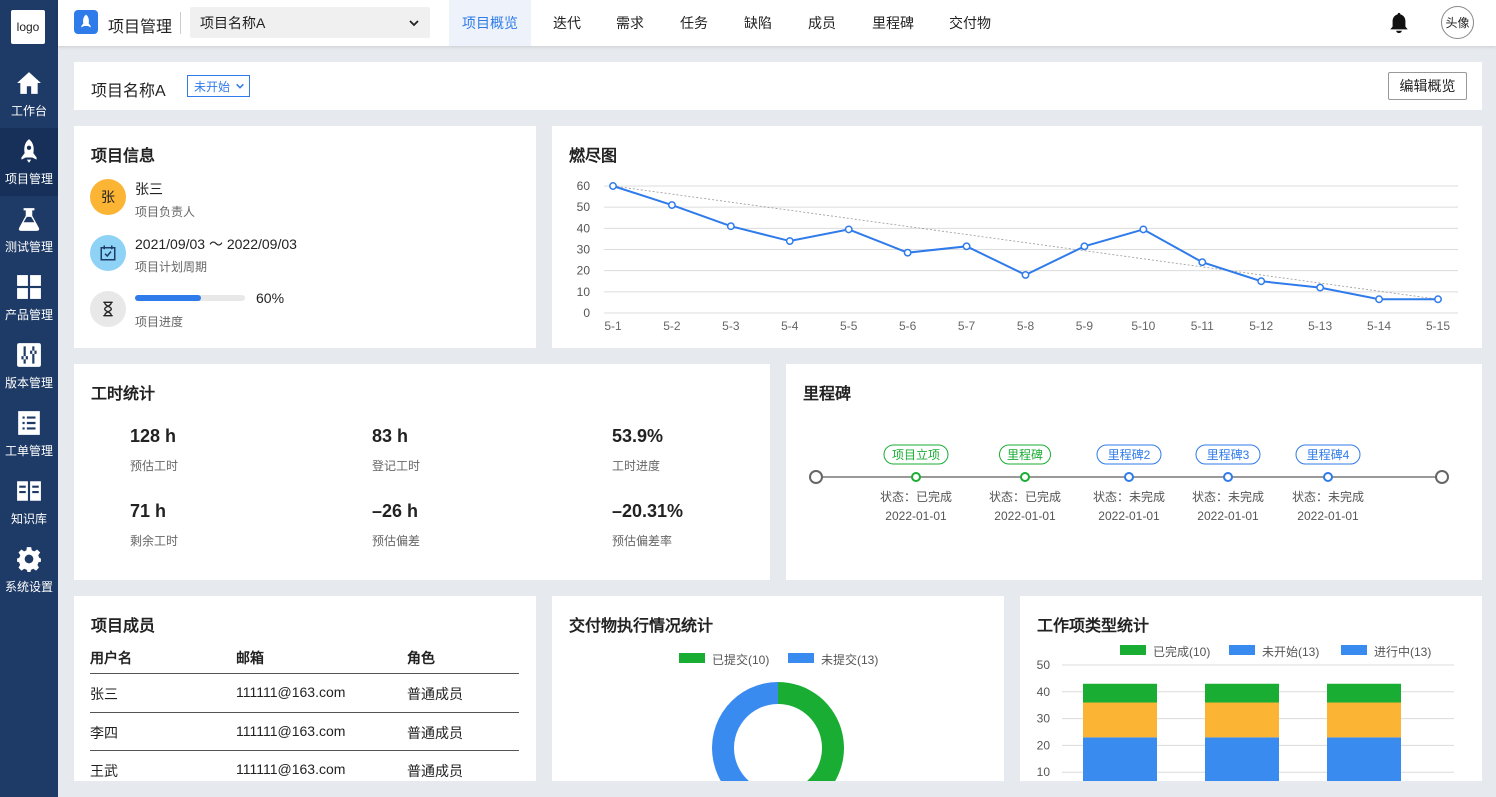 Image resolution: width=1496 pixels, height=797 pixels. What do you see at coordinates (1025, 242) in the screenshot?
I see `ideal-line` at bounding box center [1025, 242].